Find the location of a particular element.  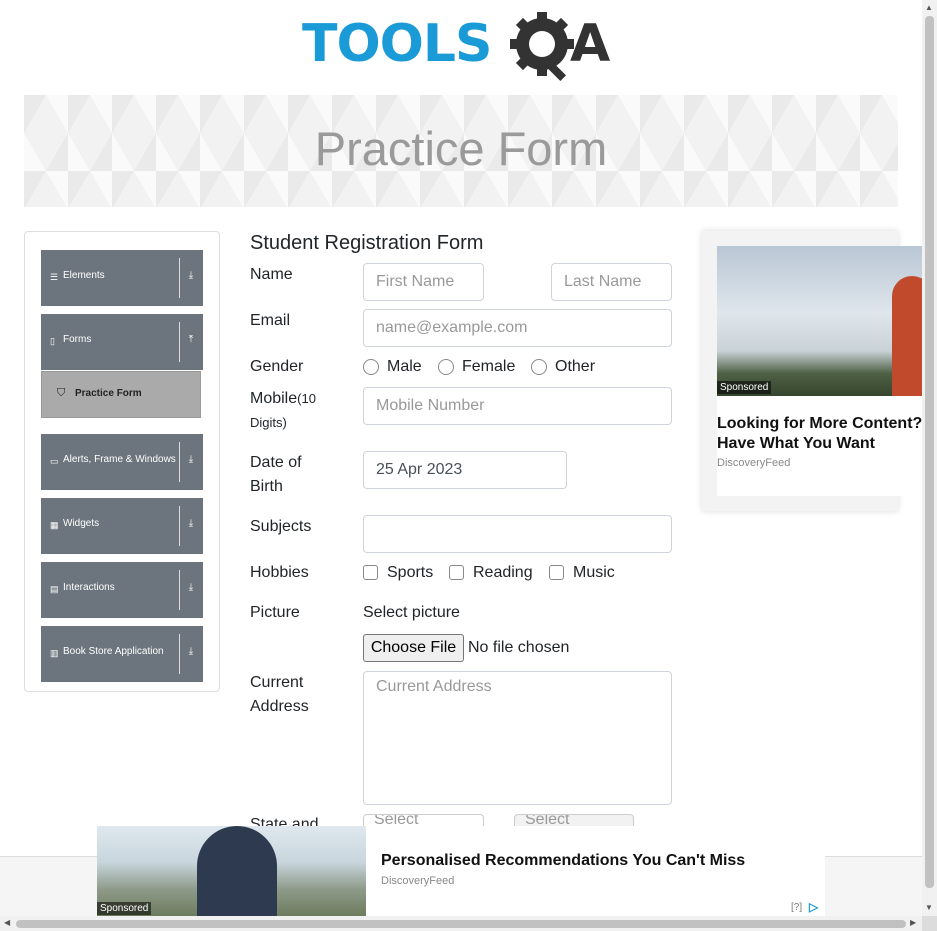

mobile-input: Mobile Number is located at coordinates (517, 406).